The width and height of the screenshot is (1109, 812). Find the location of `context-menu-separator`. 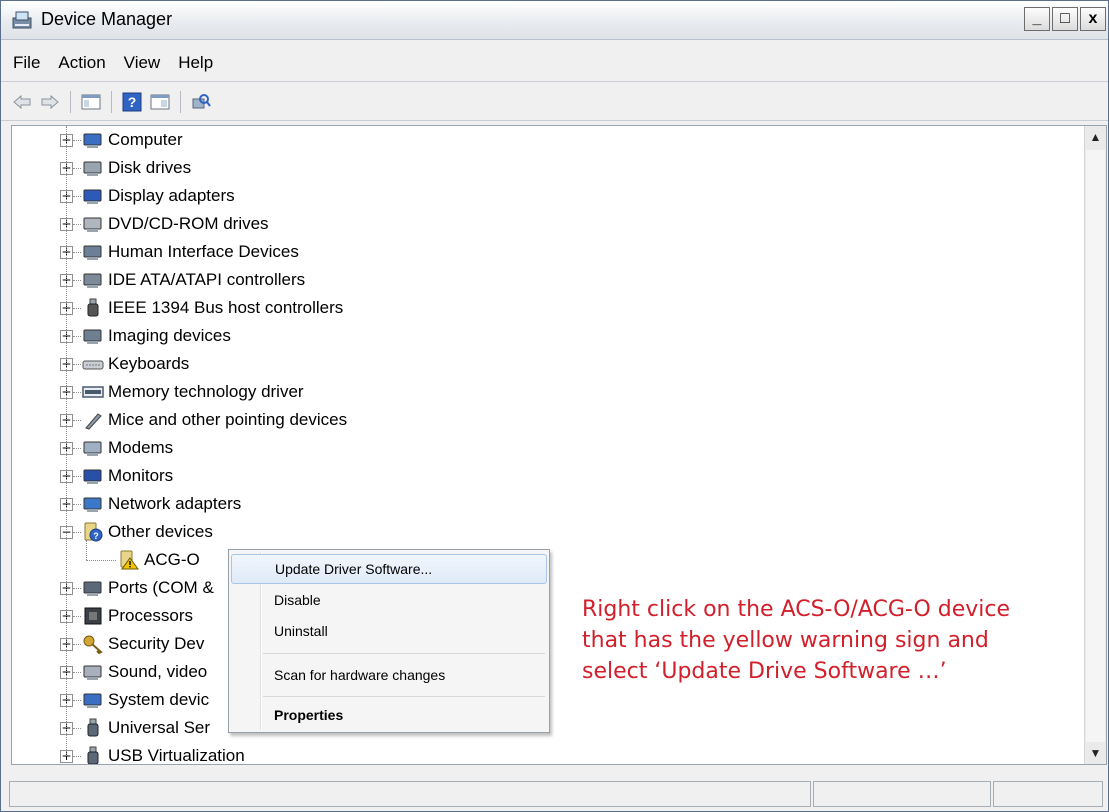

context-menu-separator is located at coordinates (404, 696).